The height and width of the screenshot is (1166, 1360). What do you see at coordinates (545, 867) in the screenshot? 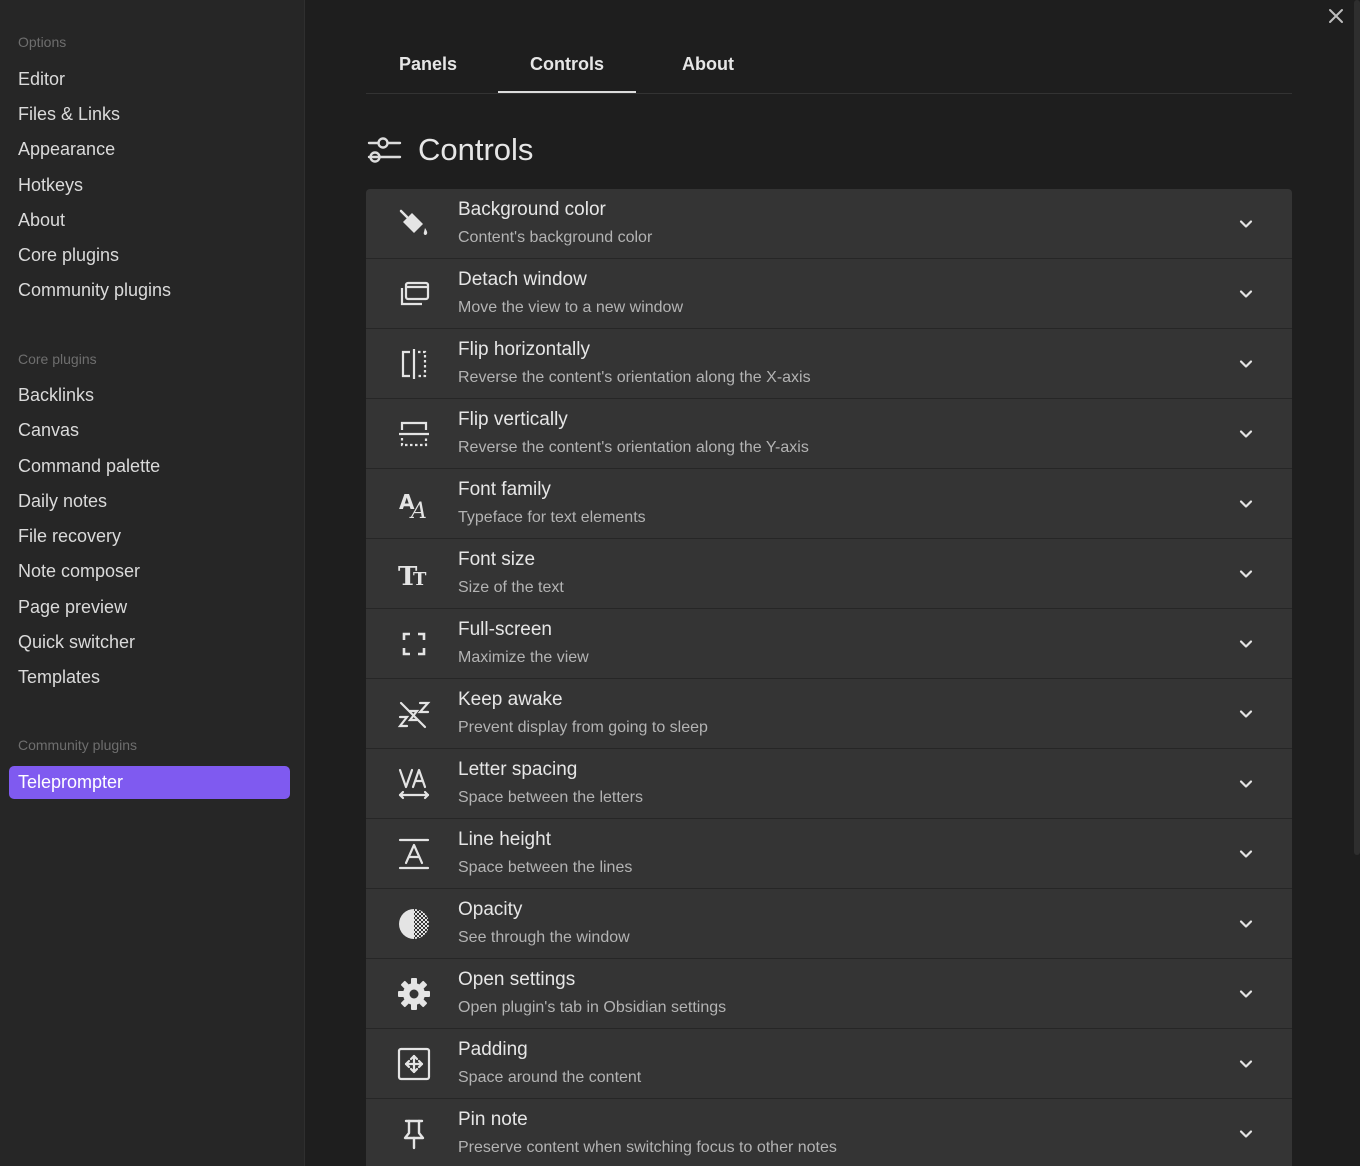
I see `control-description: Space between the lines` at bounding box center [545, 867].